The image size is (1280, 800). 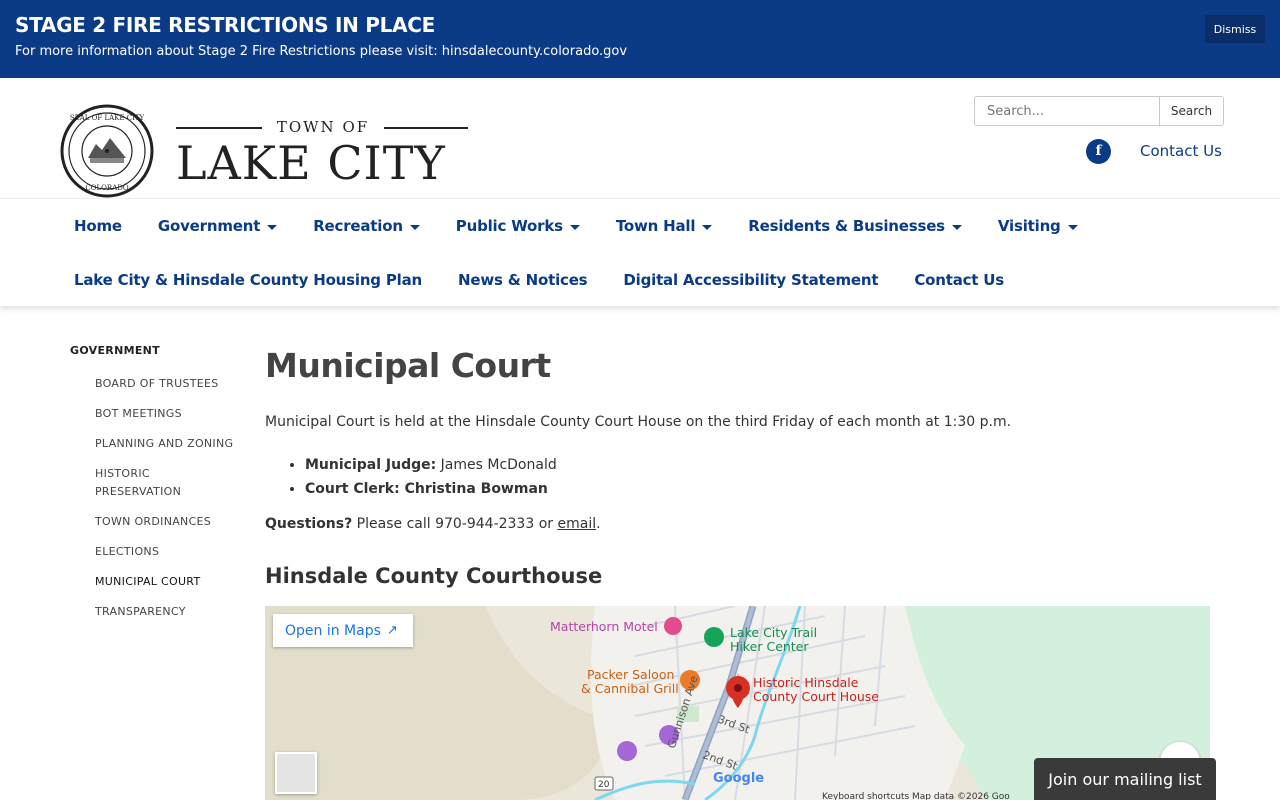 What do you see at coordinates (523, 280) in the screenshot?
I see `nav-news-notices: News & Notices` at bounding box center [523, 280].